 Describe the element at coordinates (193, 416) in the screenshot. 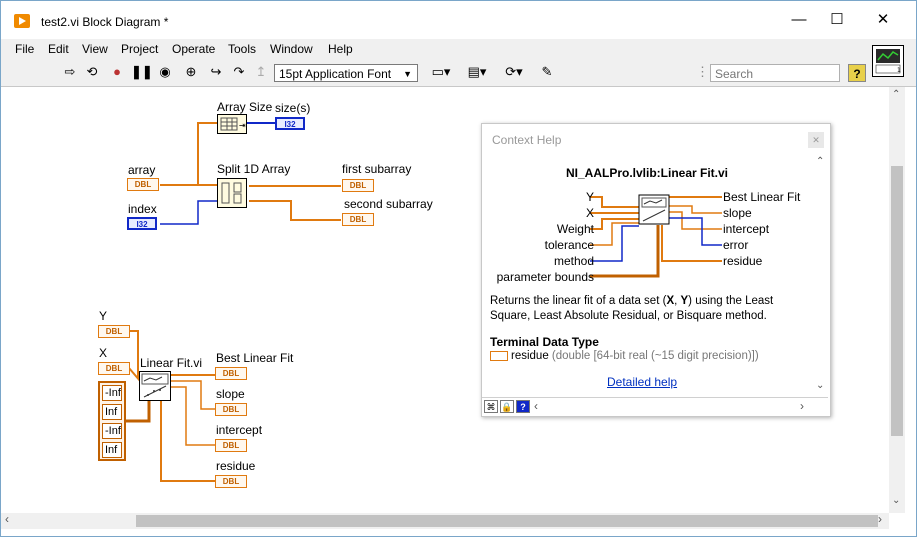

I see `wire-intercept` at that location.